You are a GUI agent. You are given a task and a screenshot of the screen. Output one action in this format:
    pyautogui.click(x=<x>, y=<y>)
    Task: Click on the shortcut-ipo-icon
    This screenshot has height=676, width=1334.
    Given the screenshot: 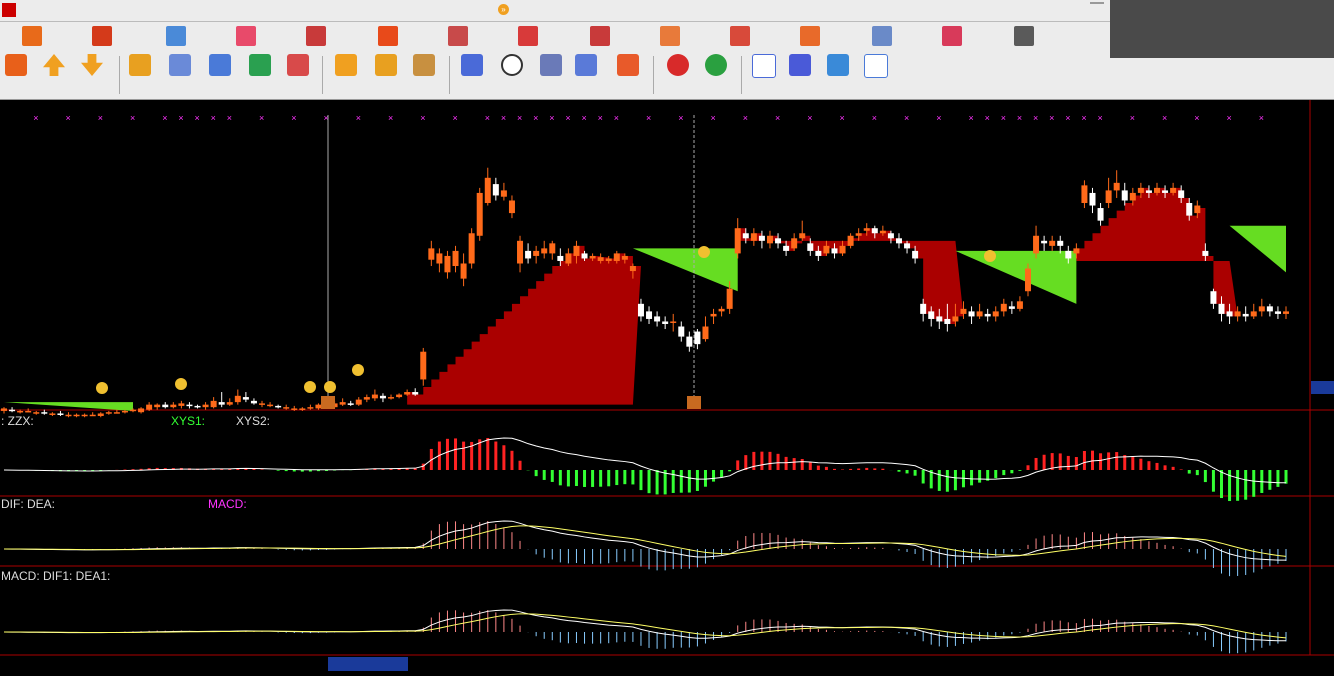 What is the action you would take?
    pyautogui.click(x=1024, y=36)
    